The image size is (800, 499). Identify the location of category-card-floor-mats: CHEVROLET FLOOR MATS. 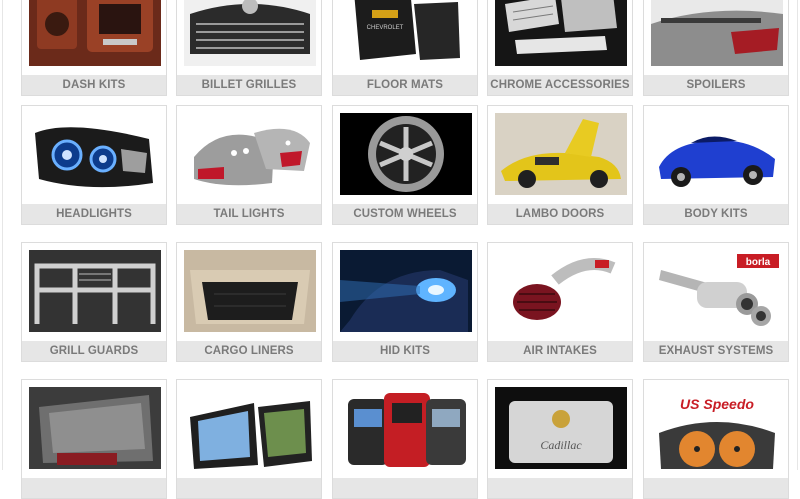
(405, 48).